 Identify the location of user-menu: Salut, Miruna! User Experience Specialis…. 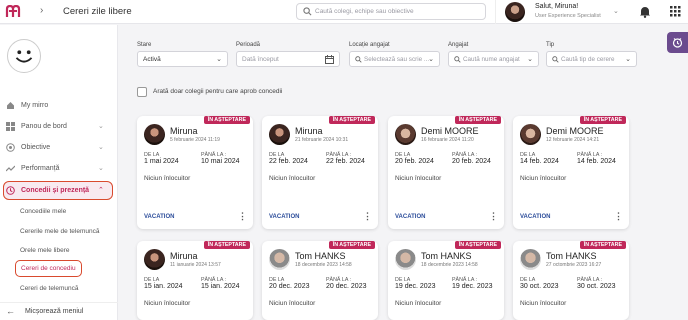
(561, 12).